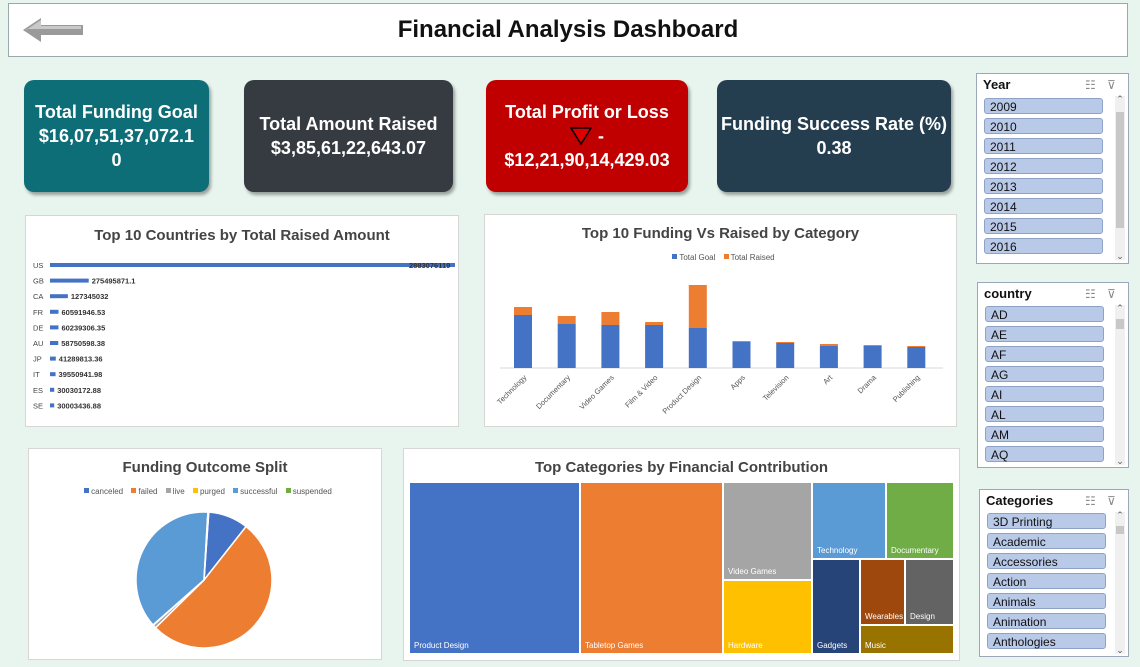 This screenshot has height=667, width=1140. What do you see at coordinates (1043, 226) in the screenshot?
I see `slicer-item: 2015` at bounding box center [1043, 226].